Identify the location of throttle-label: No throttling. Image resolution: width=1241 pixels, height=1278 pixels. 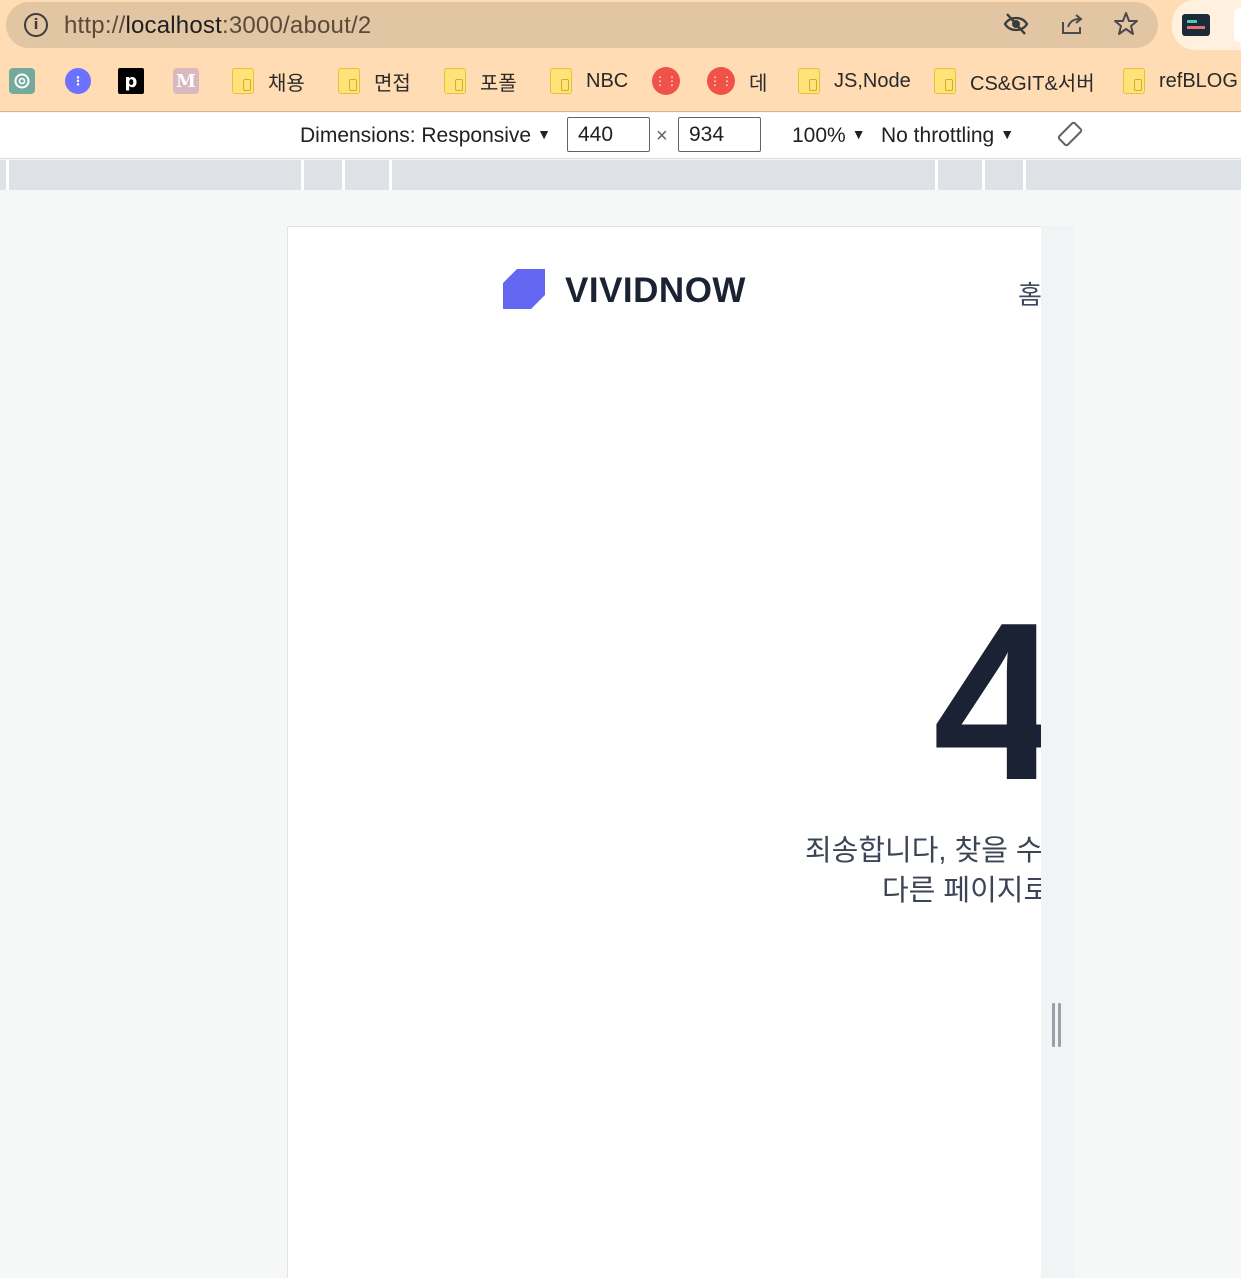
(938, 135).